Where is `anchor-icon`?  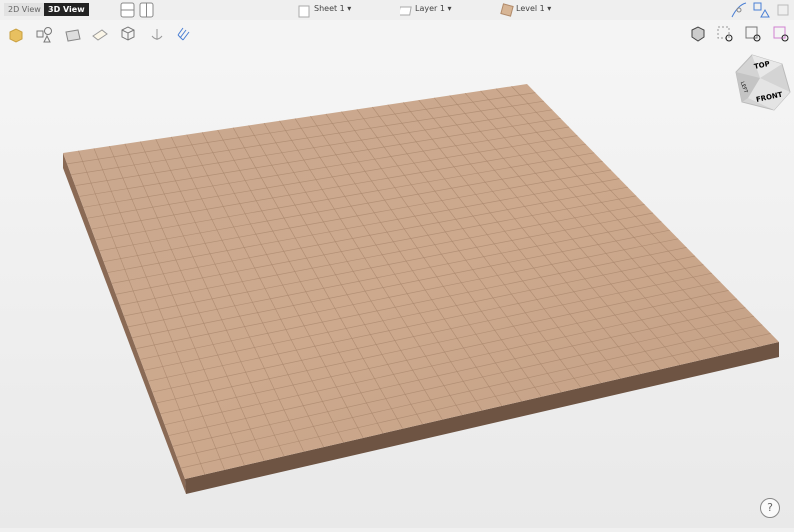
anchor-icon is located at coordinates (157, 35).